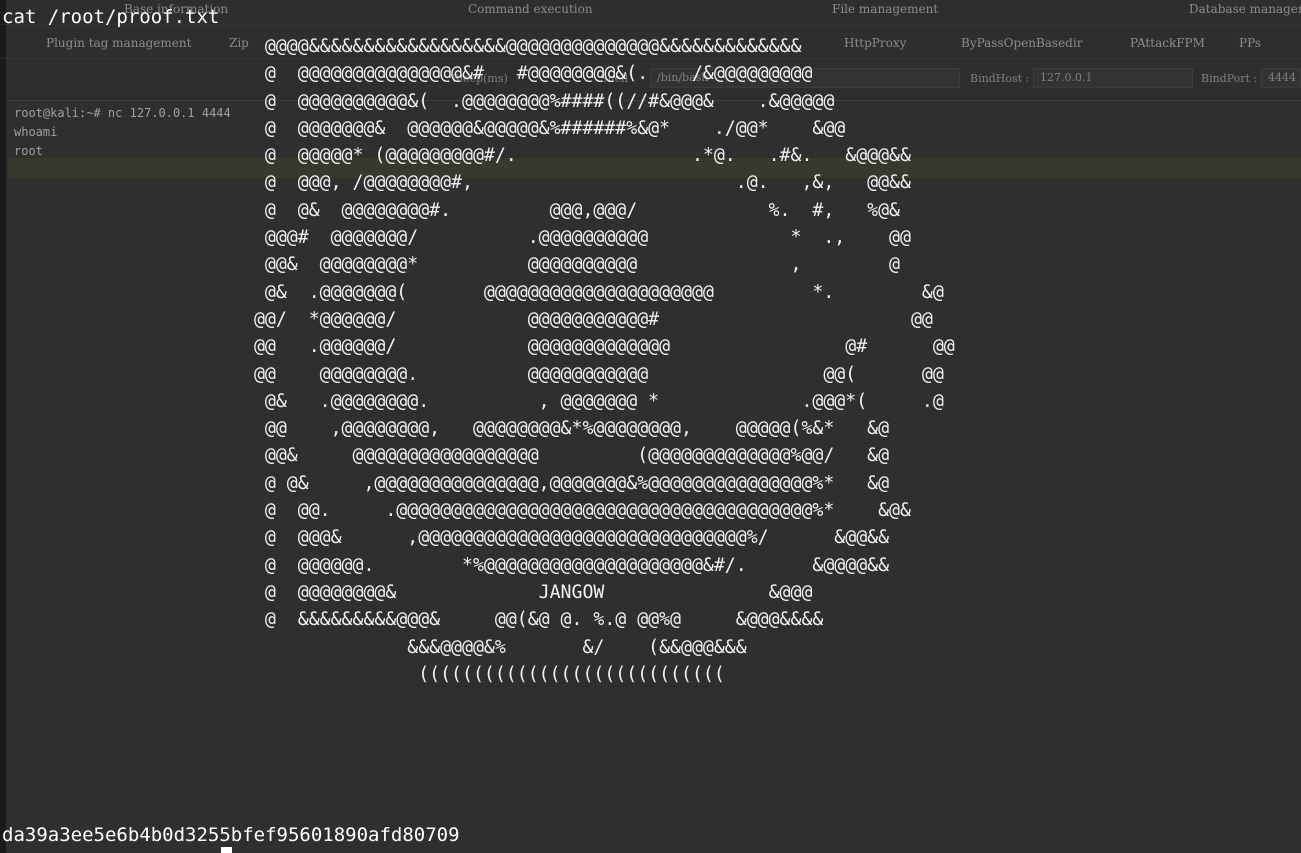  What do you see at coordinates (1113, 78) in the screenshot?
I see `bindhost-input: 127.0.0.1` at bounding box center [1113, 78].